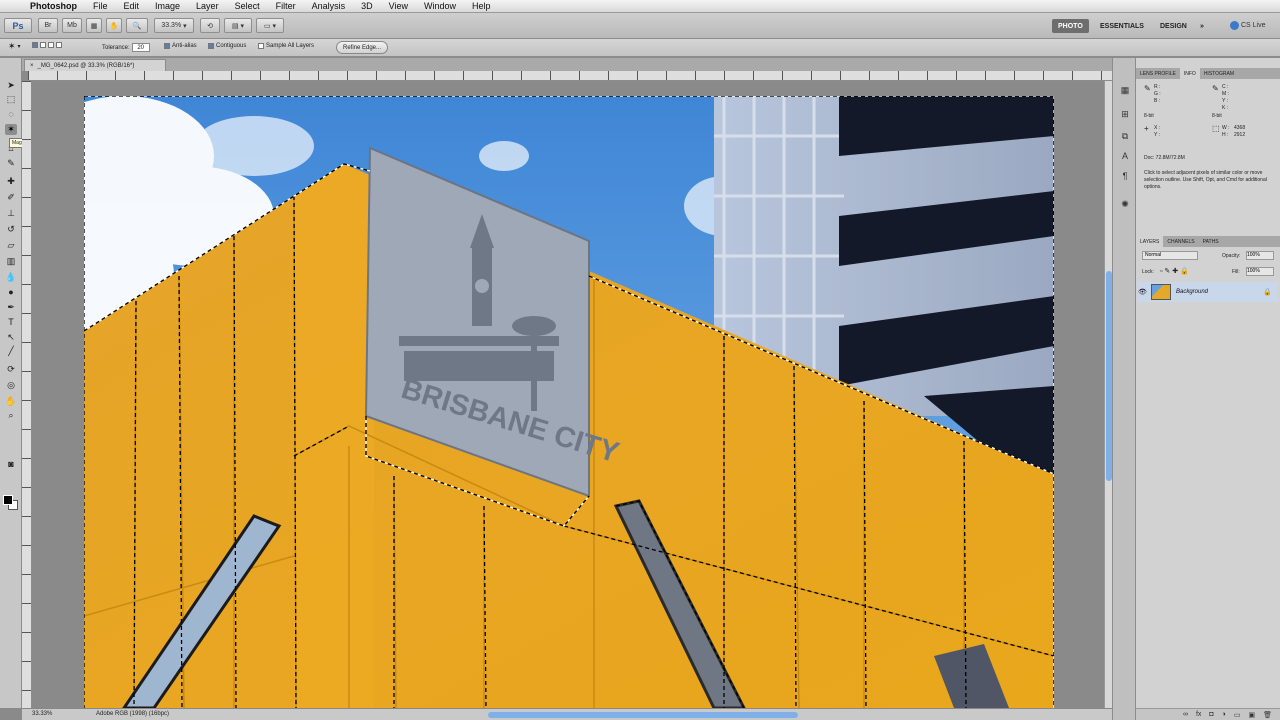  Describe the element at coordinates (100, 6) in the screenshot. I see `menu-file: File` at that location.